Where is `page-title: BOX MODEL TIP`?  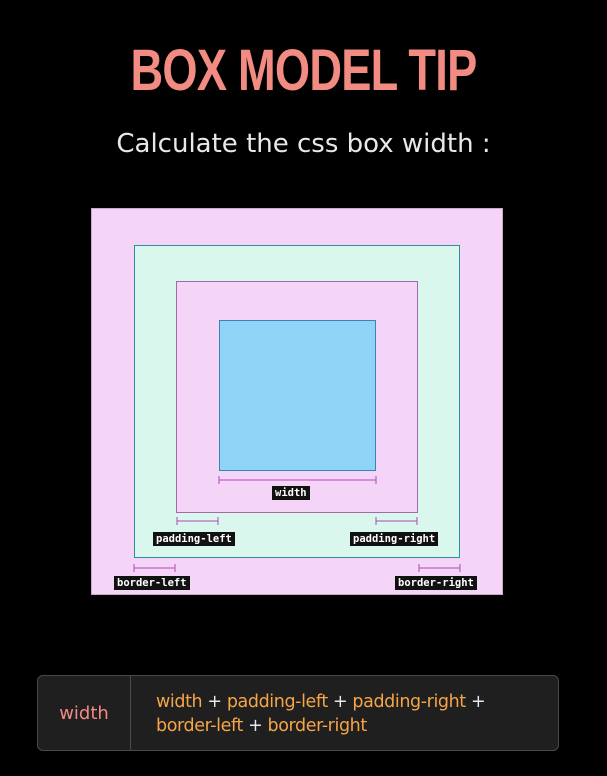 page-title: BOX MODEL TIP is located at coordinates (304, 70).